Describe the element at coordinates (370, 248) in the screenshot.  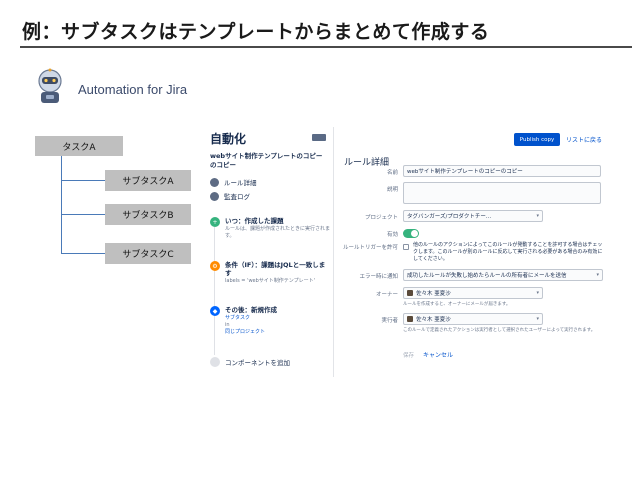
I see `allow-trigger-label: ルールトリガーを許可` at that location.